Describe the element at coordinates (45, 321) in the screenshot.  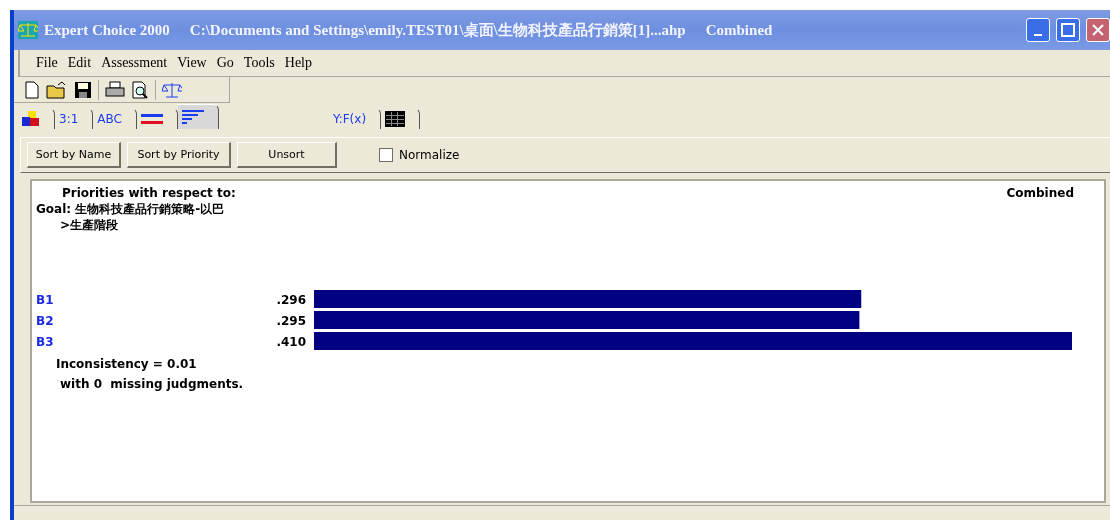
I see `alternative-name: B2` at that location.